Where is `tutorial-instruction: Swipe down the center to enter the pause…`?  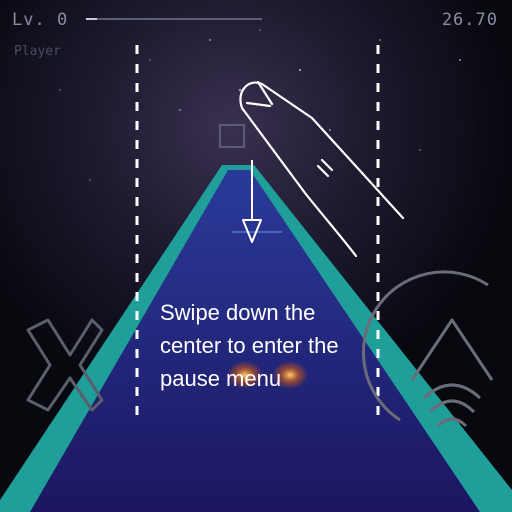 tutorial-instruction: Swipe down the center to enter the pause… is located at coordinates (249, 345).